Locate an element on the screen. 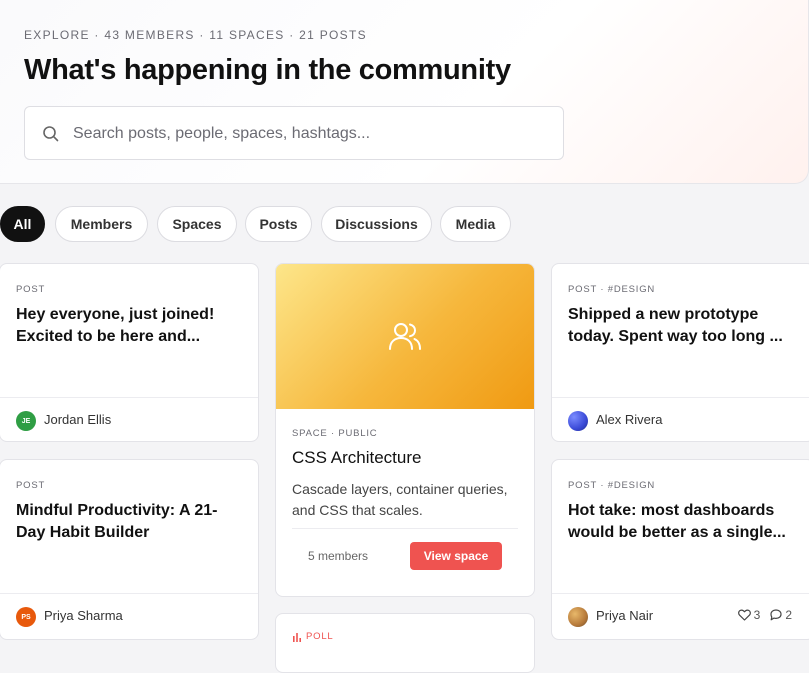 The height and width of the screenshot is (673, 809). comment-count-value: 2 is located at coordinates (788, 615).